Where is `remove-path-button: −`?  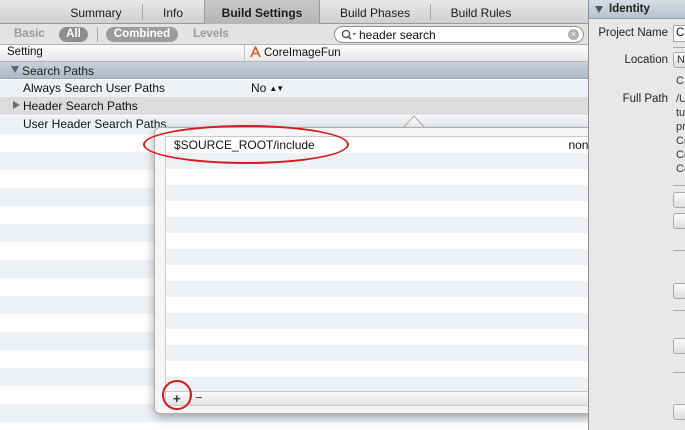
remove-path-button: − is located at coordinates (199, 397).